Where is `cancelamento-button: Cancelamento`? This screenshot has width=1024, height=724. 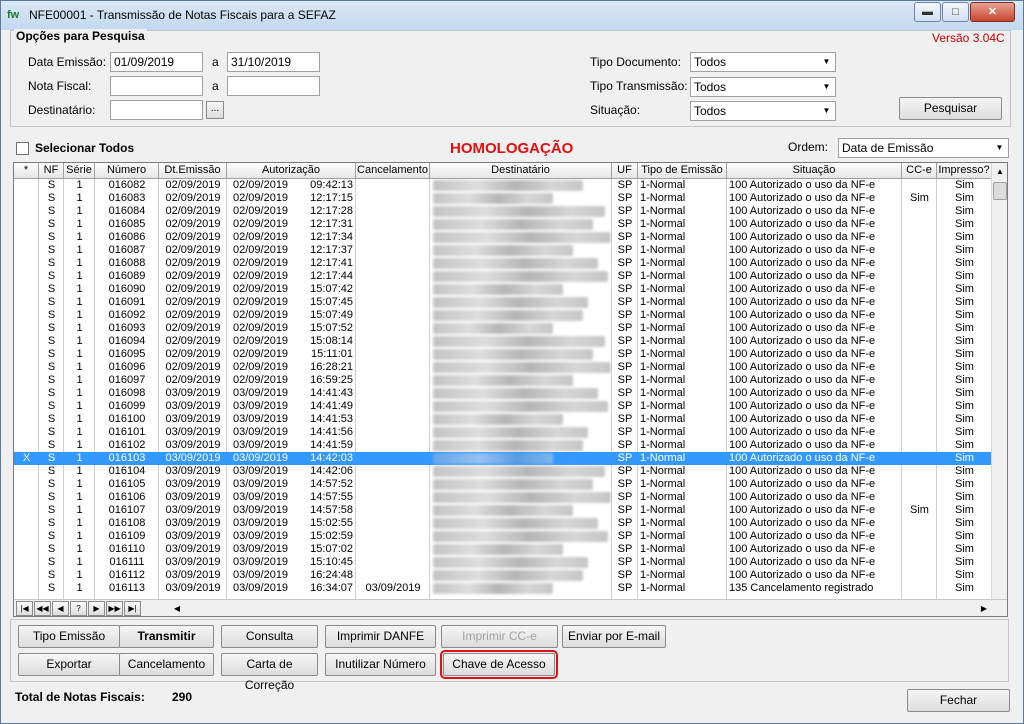
cancelamento-button: Cancelamento is located at coordinates (166, 664).